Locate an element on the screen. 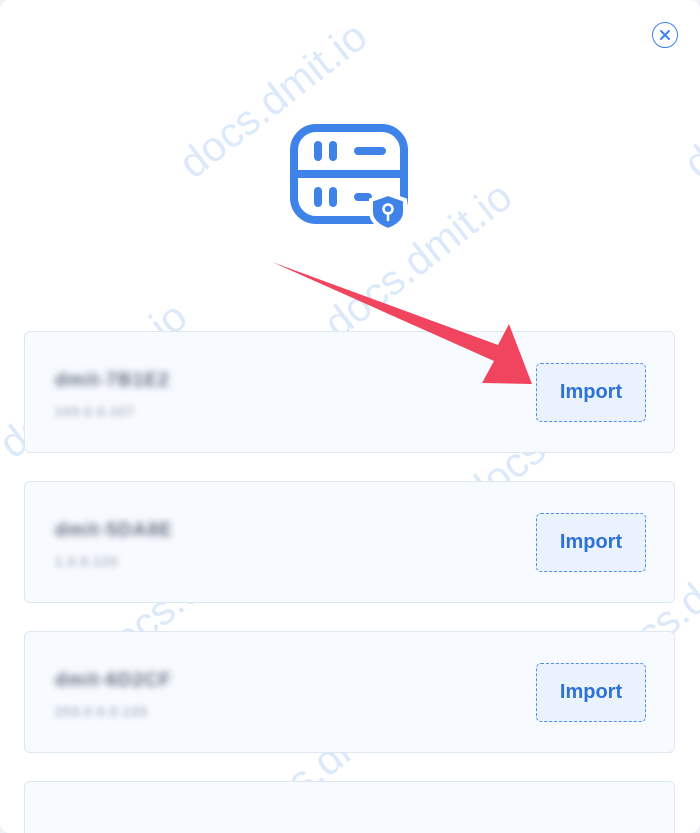 This screenshot has width=700, height=833. server-name: dmit-6D2CF is located at coordinates (113, 680).